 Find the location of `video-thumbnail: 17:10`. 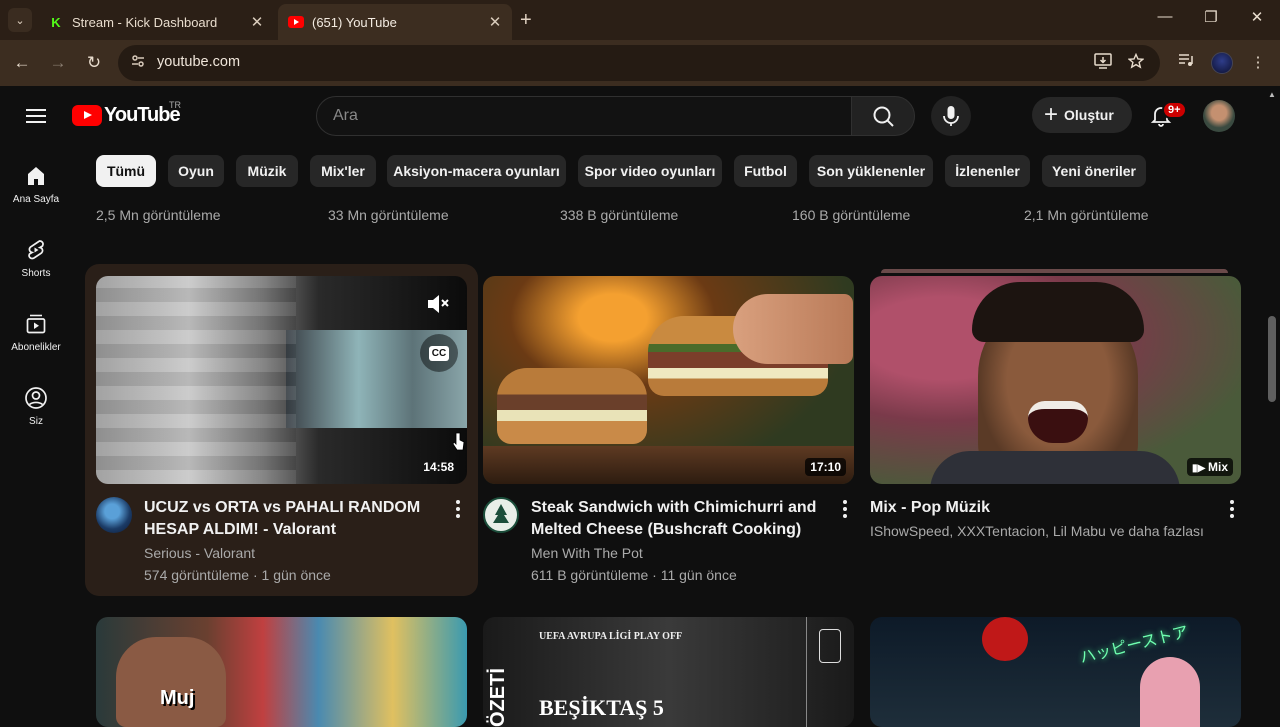

video-thumbnail: 17:10 is located at coordinates (668, 380).